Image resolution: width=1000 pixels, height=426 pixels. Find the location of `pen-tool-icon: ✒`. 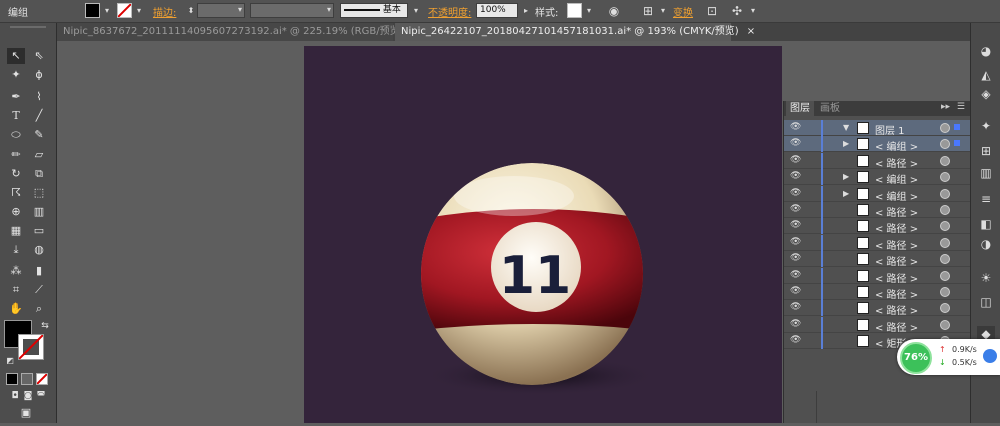

pen-tool-icon: ✒ is located at coordinates (16, 97).